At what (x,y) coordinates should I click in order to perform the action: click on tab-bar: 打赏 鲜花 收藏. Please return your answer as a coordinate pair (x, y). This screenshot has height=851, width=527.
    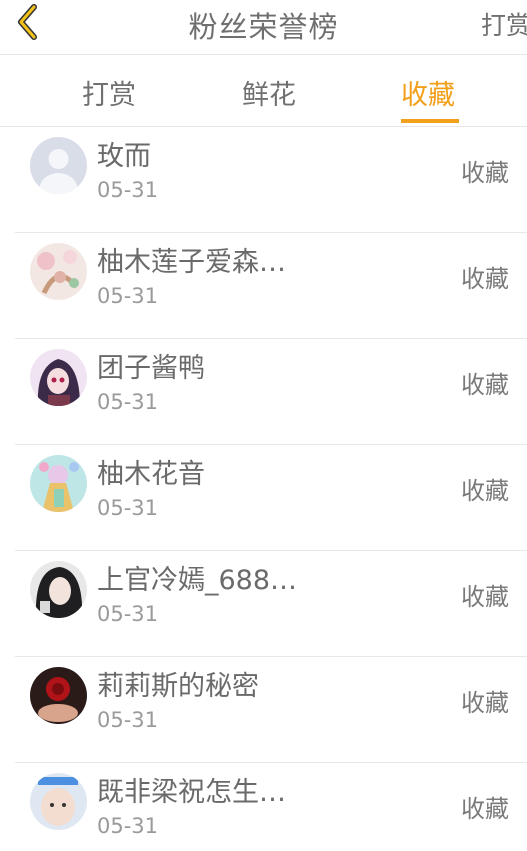
    Looking at the image, I should click on (263, 91).